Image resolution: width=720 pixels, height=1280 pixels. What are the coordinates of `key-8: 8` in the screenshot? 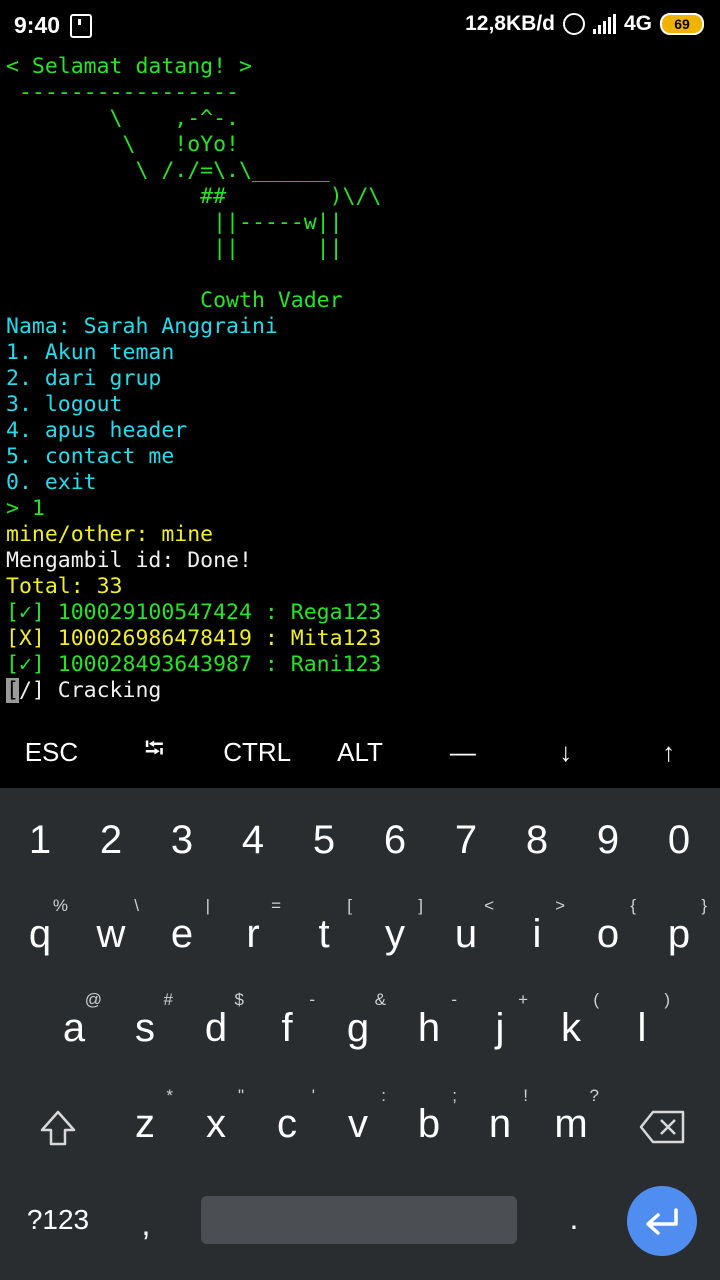 It's located at (537, 840).